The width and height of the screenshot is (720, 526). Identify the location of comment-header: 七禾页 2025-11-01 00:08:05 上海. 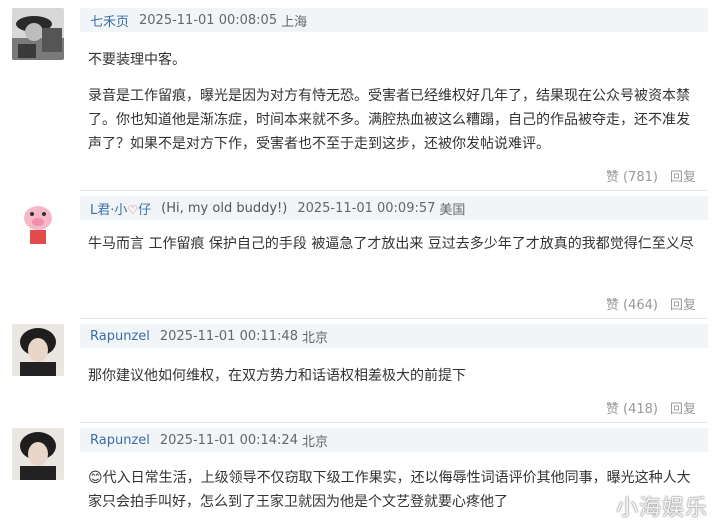
(394, 20).